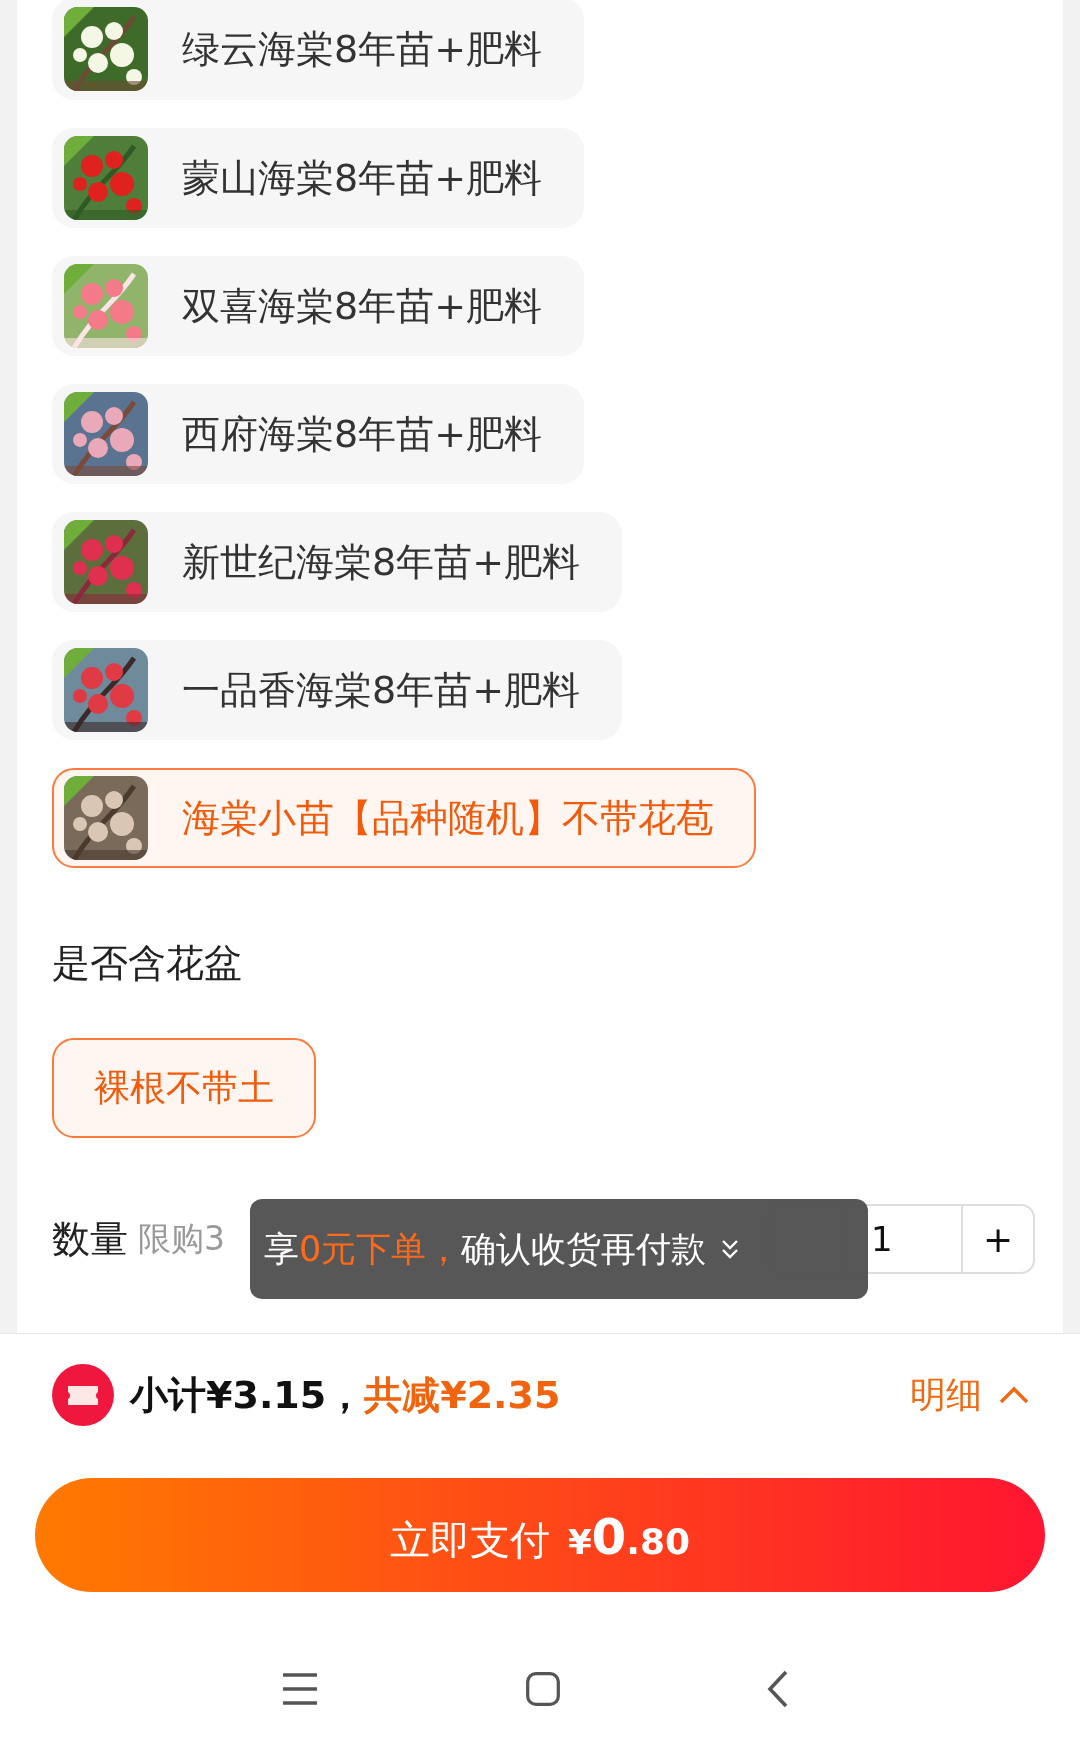 Image resolution: width=1080 pixels, height=1756 pixels. What do you see at coordinates (318, 178) in the screenshot?
I see `variant-option: 蒙山海棠8年苗+肥料` at bounding box center [318, 178].